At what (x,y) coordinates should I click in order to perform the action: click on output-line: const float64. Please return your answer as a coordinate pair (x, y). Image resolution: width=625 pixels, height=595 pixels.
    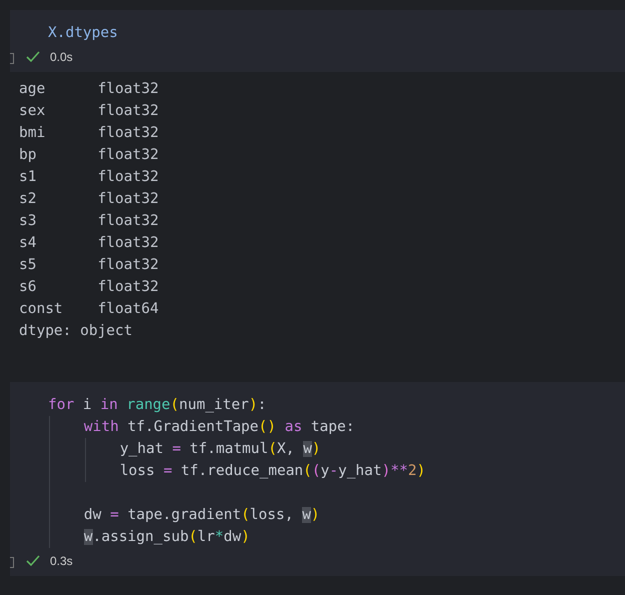
    Looking at the image, I should click on (89, 309).